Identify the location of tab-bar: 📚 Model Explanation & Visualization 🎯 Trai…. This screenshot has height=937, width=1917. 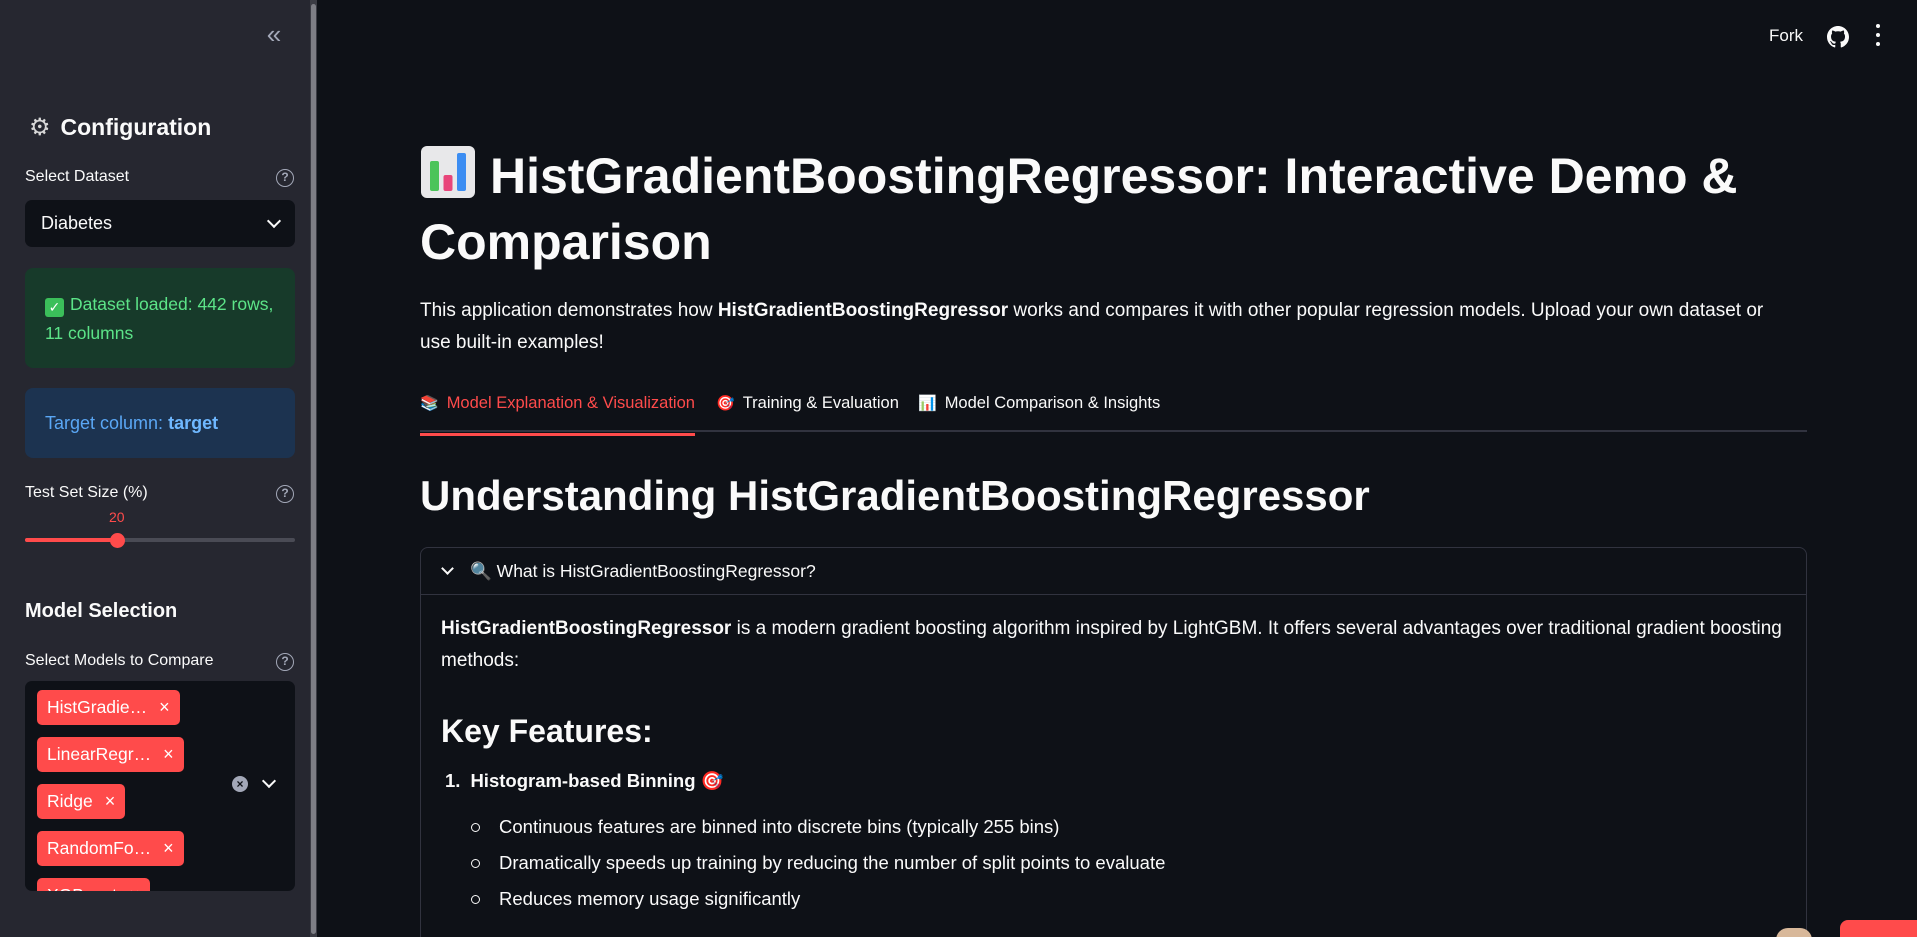
(1113, 413).